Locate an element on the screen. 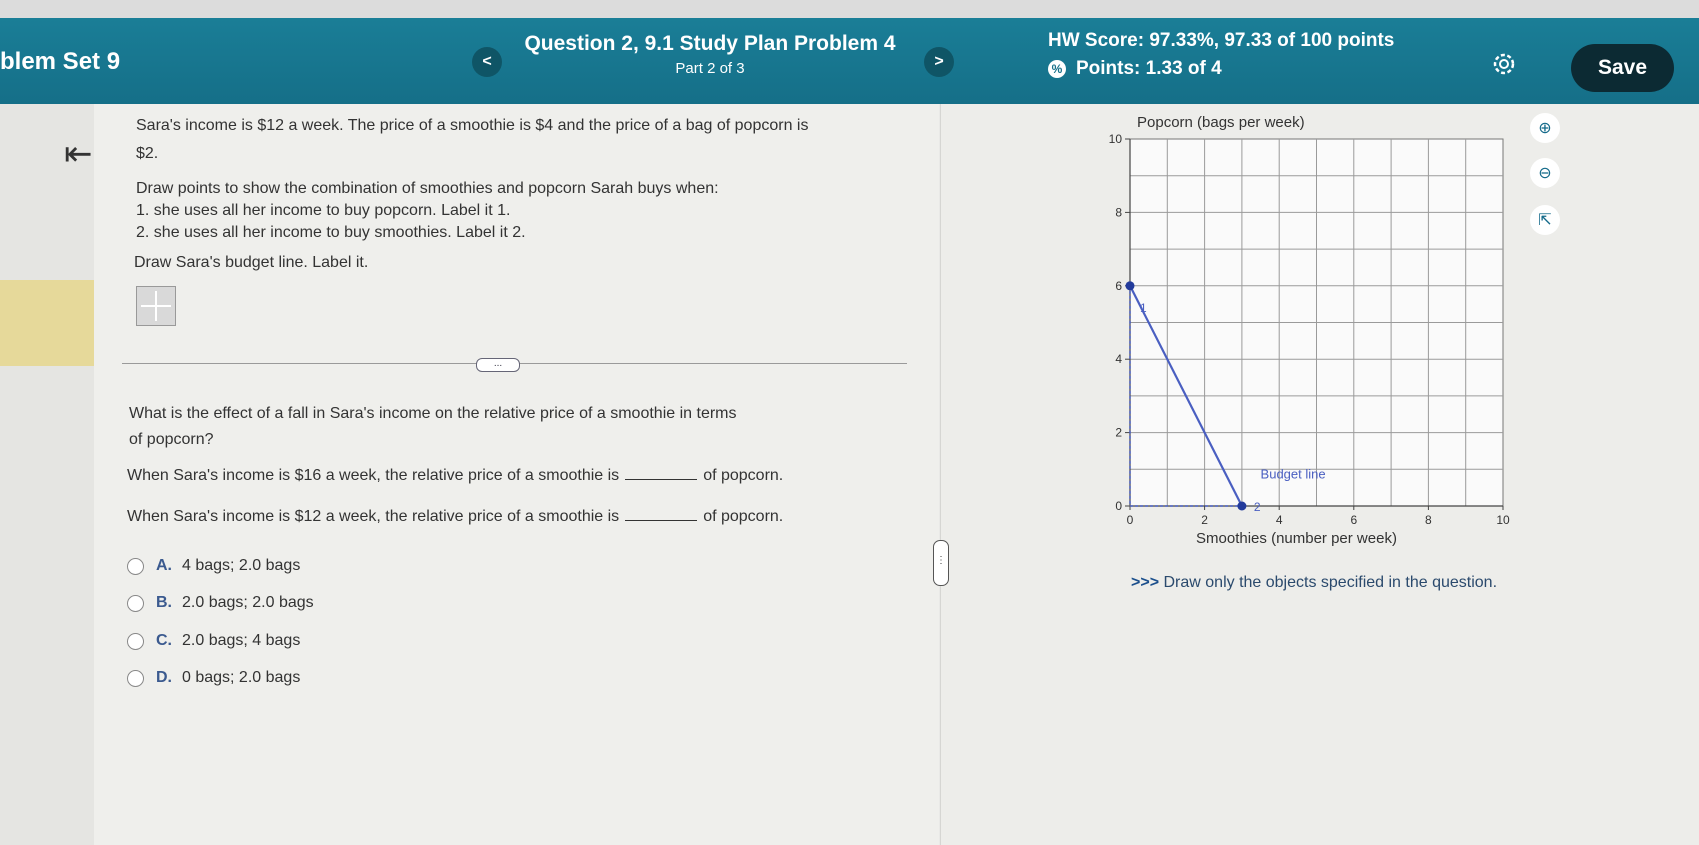 The image size is (1699, 845). statement-12-suffix: of popcorn. is located at coordinates (743, 516).